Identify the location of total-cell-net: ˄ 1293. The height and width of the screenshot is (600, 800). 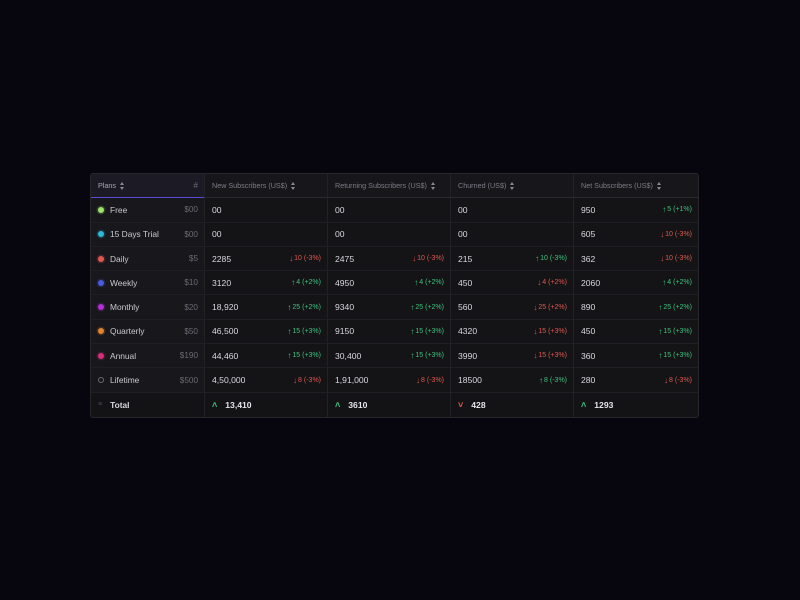
(636, 404).